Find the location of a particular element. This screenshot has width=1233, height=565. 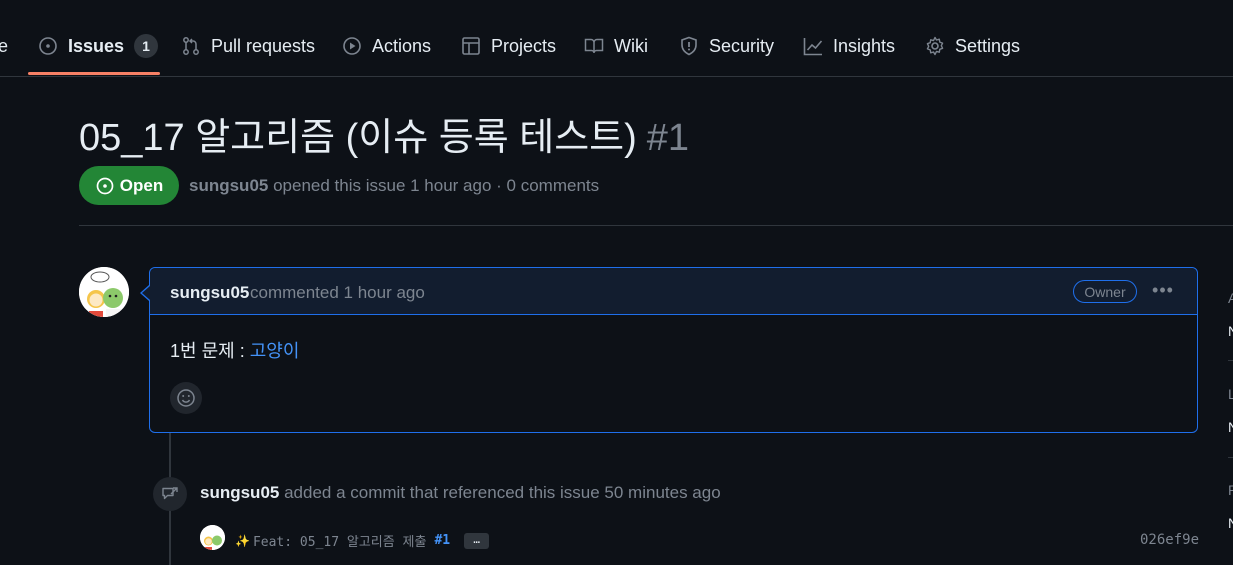

comment-header: sungsu05 commented 1 hour ago Owner ••• is located at coordinates (673, 291).